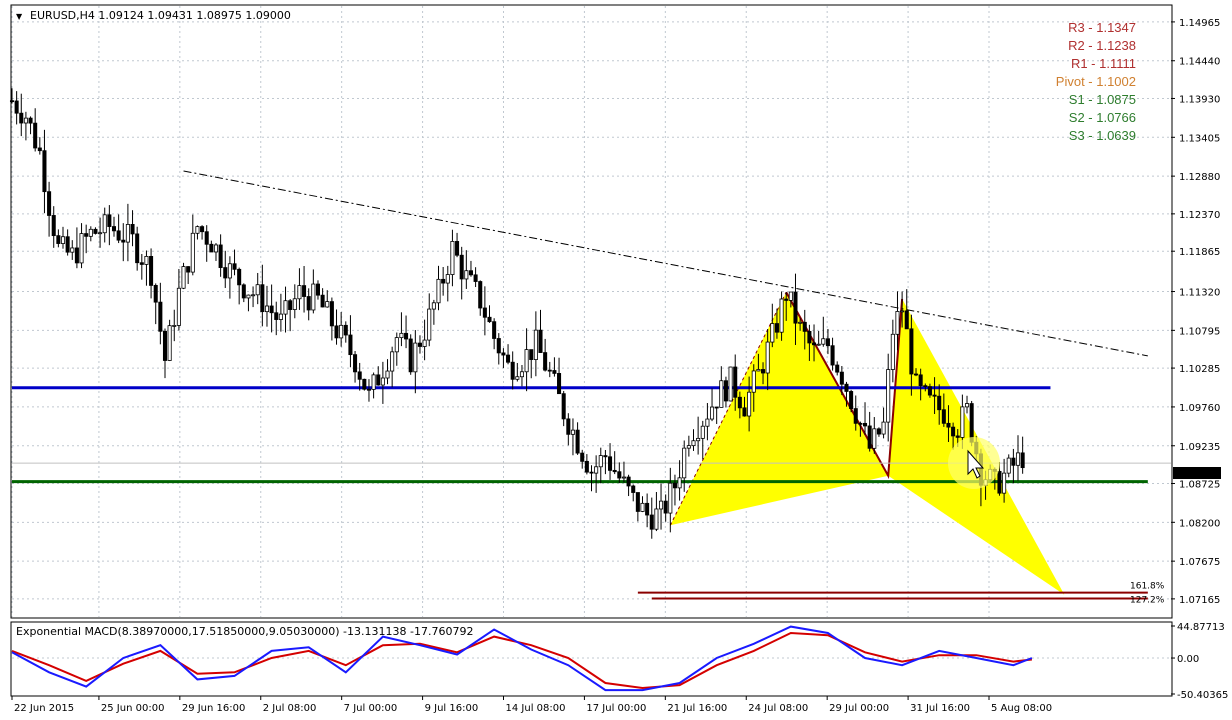 The image size is (1232, 720). Describe the element at coordinates (1103, 63) in the screenshot. I see `pivot-level-label: R1 - 1.1111` at that location.